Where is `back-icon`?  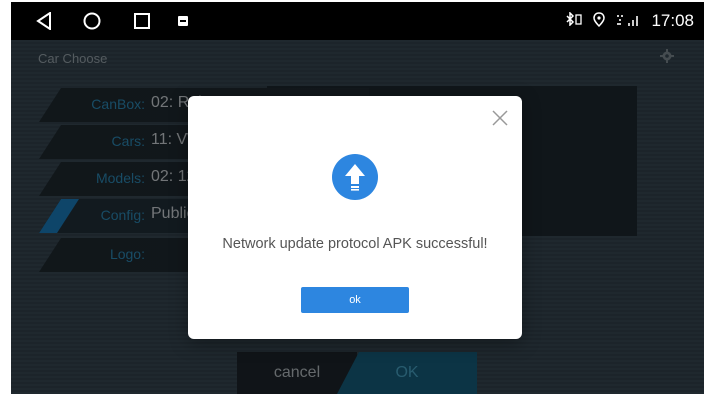
back-icon is located at coordinates (44, 21).